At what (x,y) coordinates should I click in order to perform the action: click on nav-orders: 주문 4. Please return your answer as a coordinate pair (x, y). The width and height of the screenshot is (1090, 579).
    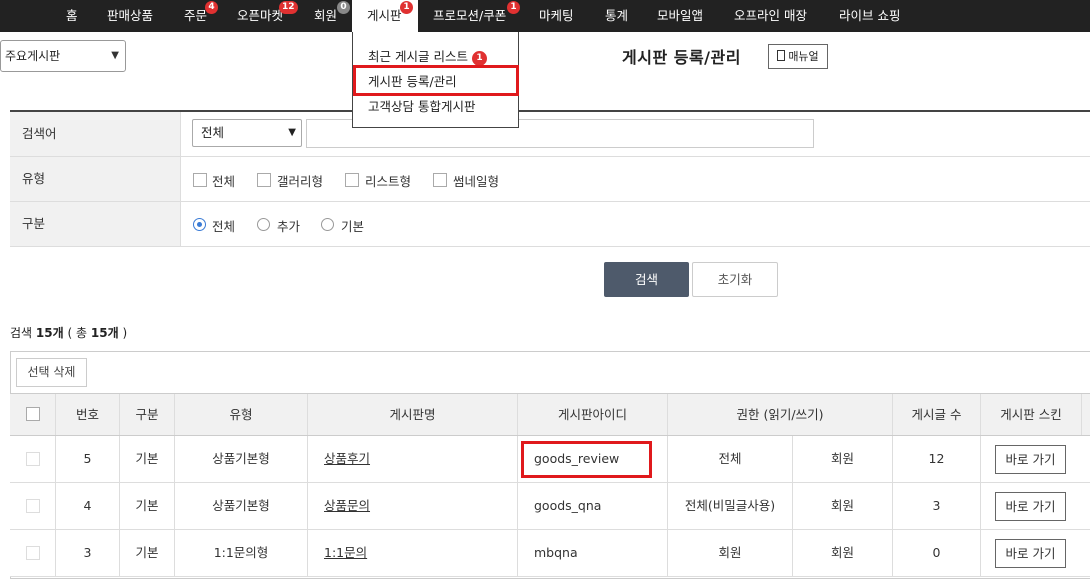
    Looking at the image, I should click on (201, 16).